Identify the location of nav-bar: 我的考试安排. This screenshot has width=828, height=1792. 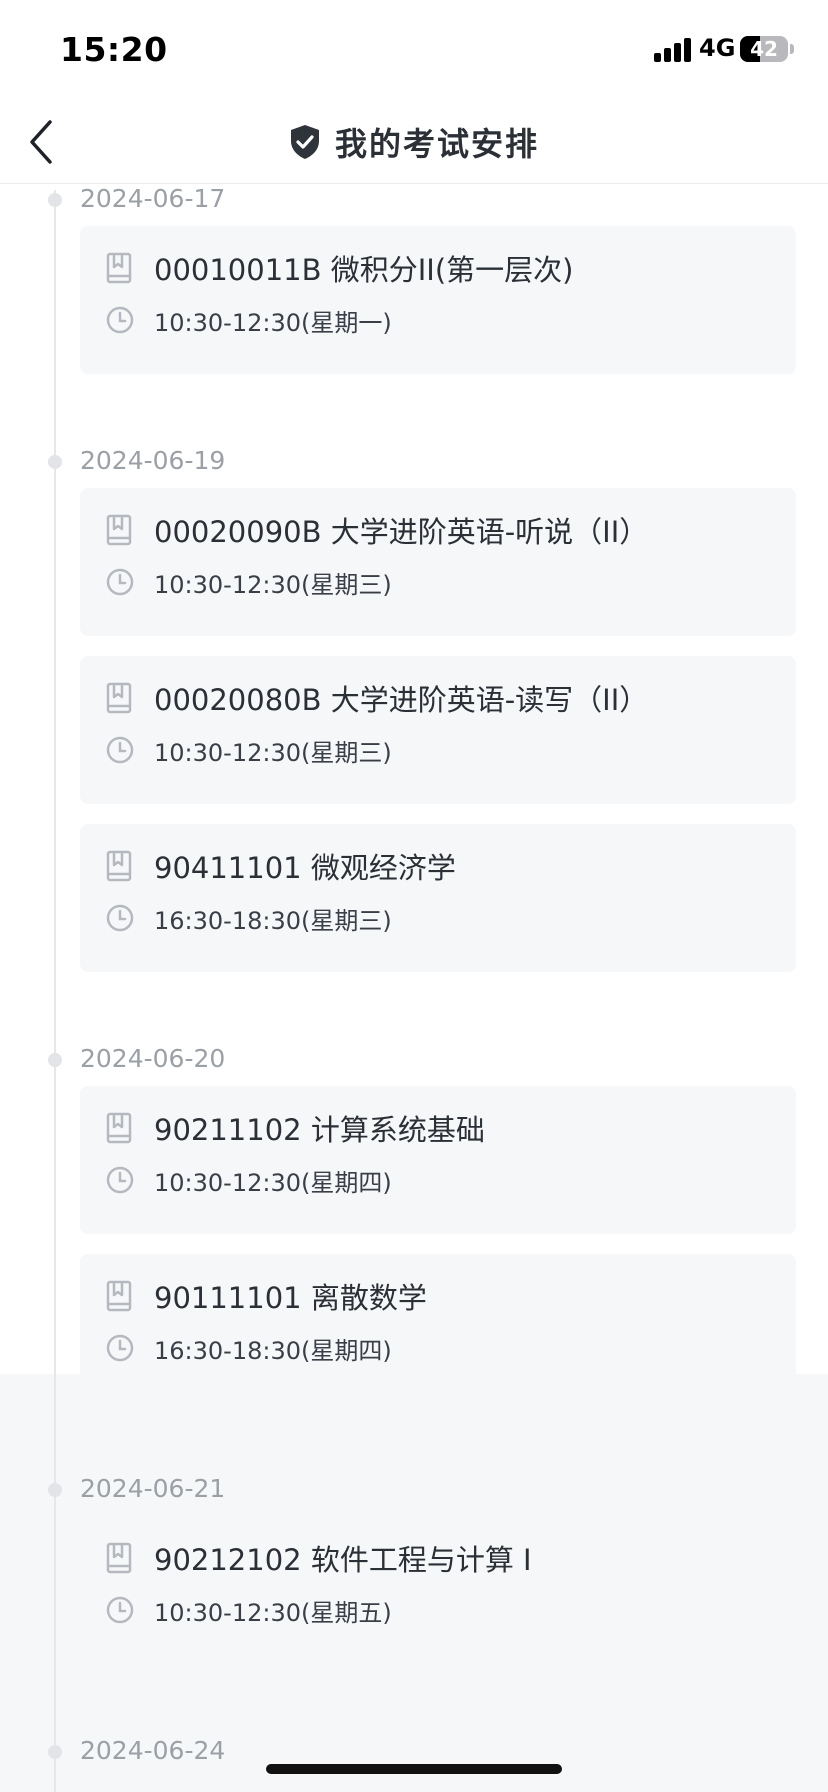
(414, 142).